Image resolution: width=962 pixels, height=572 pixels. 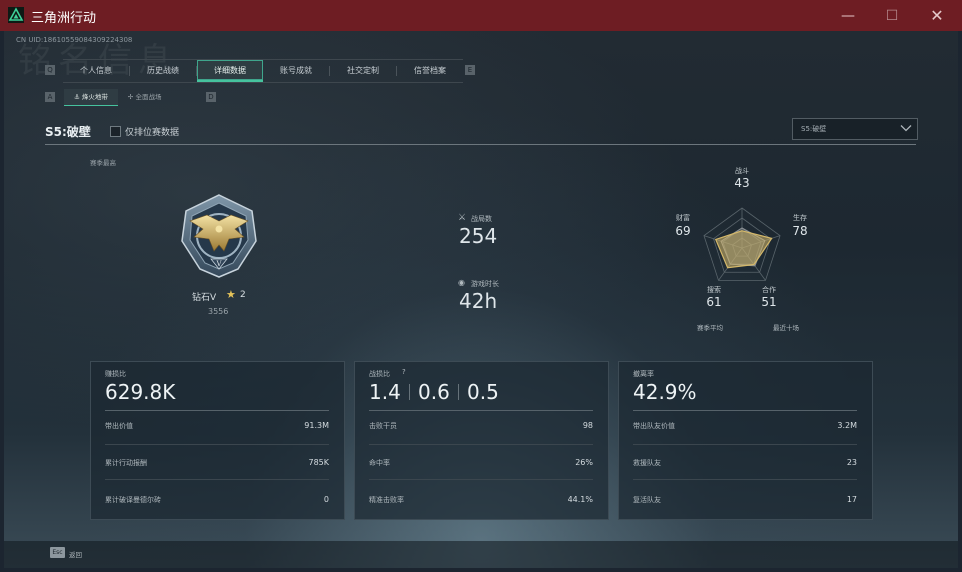 What do you see at coordinates (379, 374) in the screenshot?
I see `card-title: 战损比` at bounding box center [379, 374].